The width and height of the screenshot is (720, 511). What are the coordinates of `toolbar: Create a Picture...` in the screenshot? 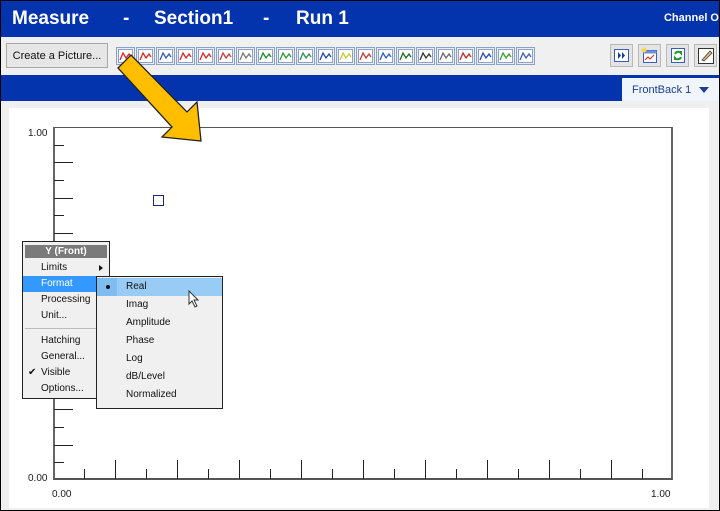 It's located at (360, 56).